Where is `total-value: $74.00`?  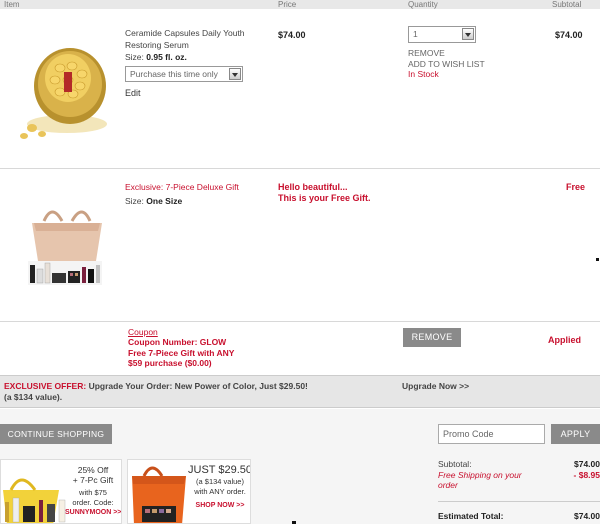
total-value: $74.00 is located at coordinates (587, 516).